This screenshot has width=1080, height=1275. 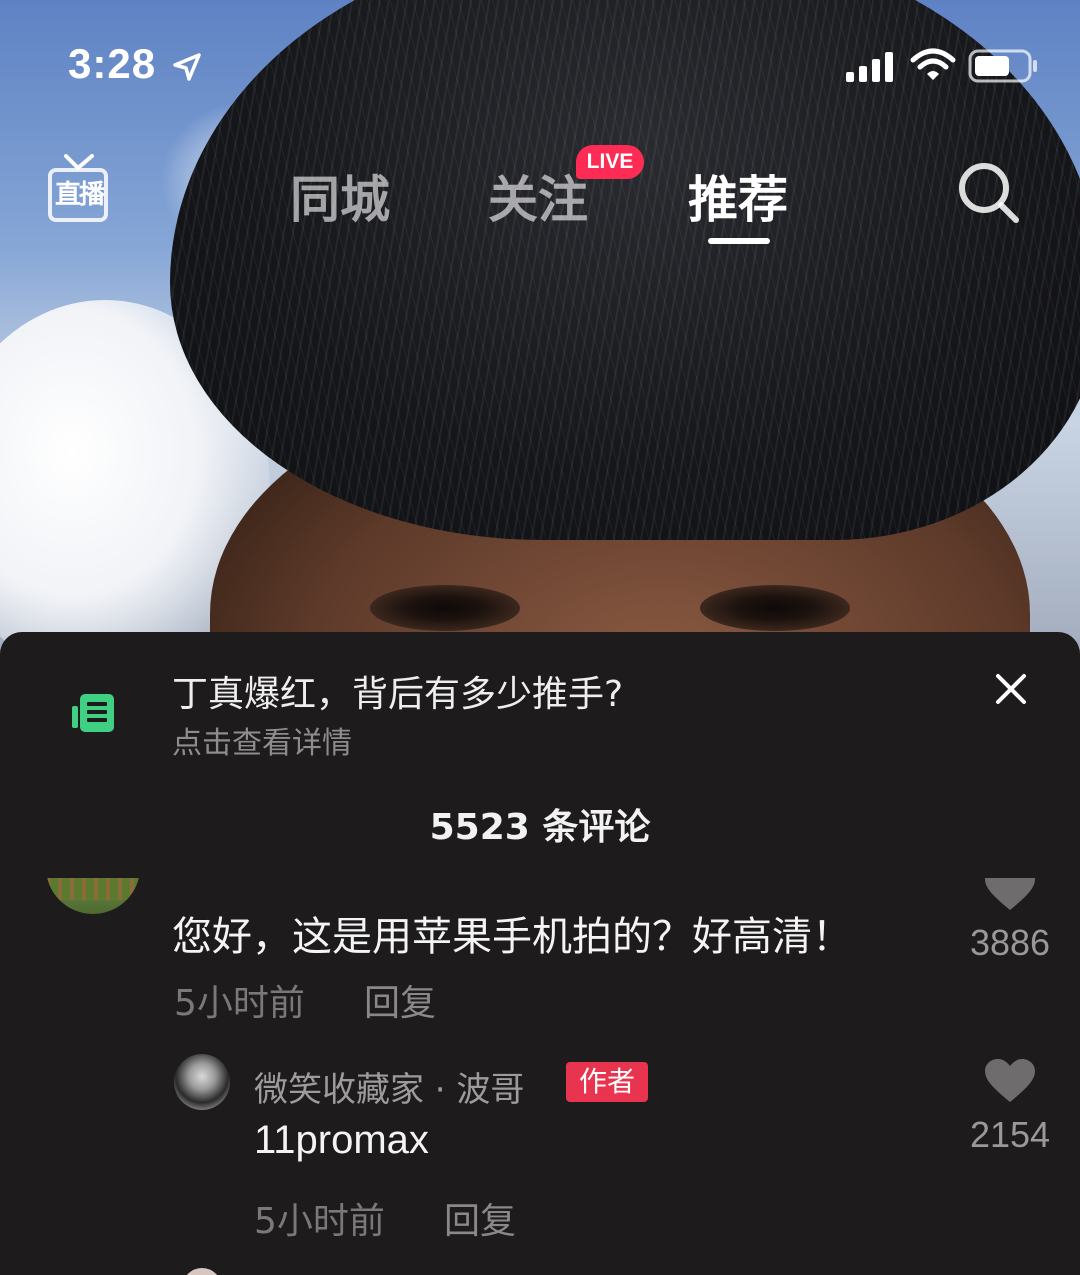 I want to click on live-badge: LIVE, so click(x=610, y=162).